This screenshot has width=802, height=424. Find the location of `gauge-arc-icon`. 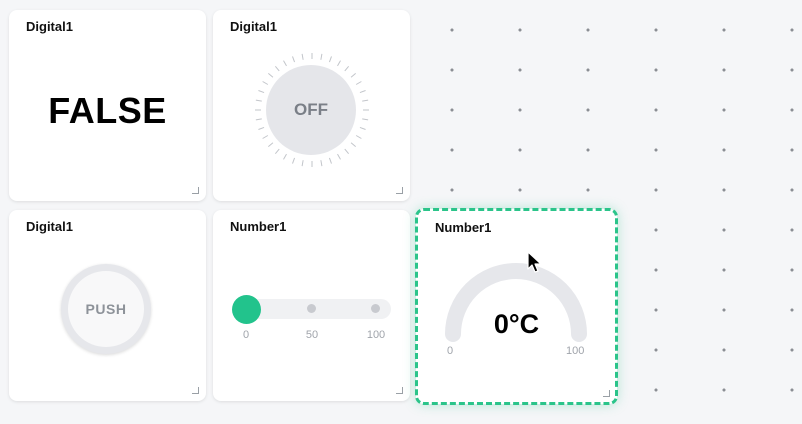

gauge-arc-icon is located at coordinates (516, 302).